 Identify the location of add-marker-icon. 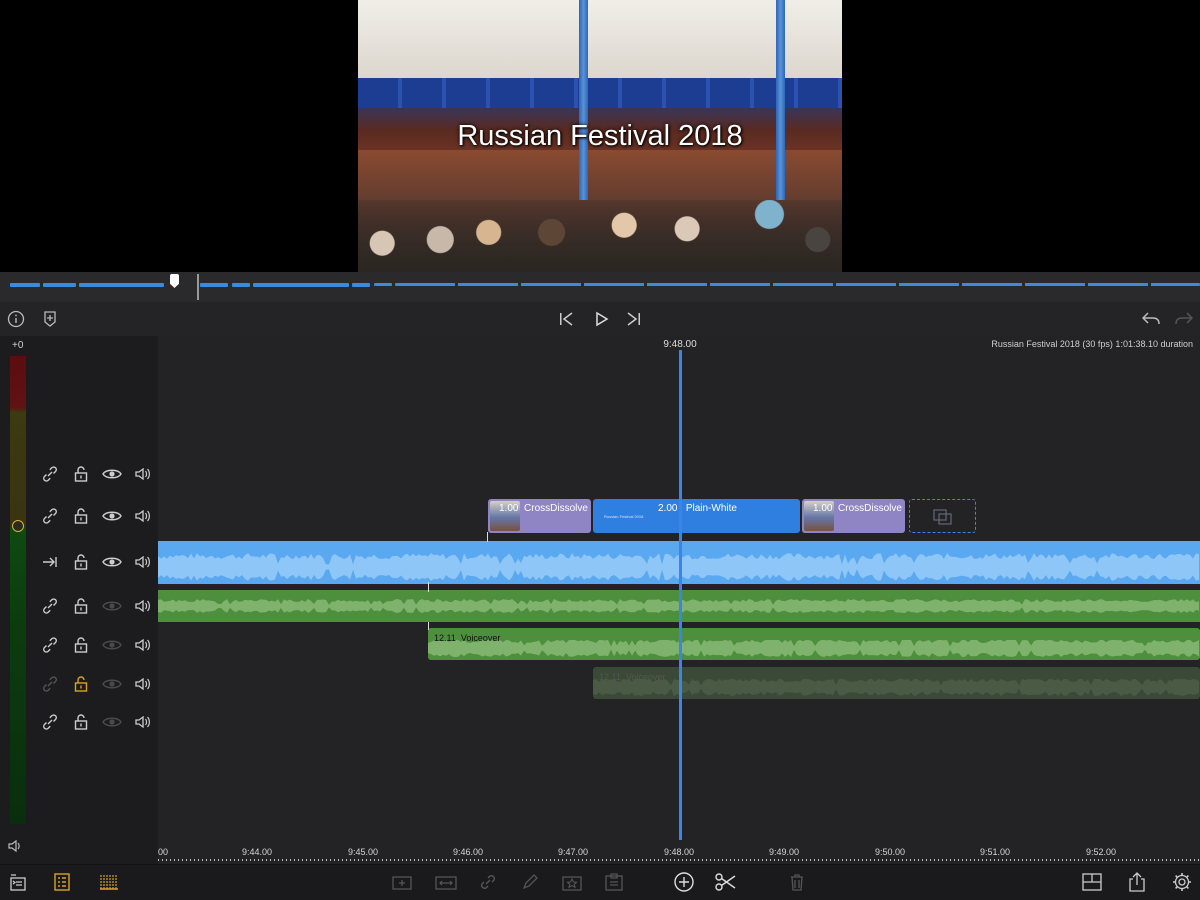
(50, 319).